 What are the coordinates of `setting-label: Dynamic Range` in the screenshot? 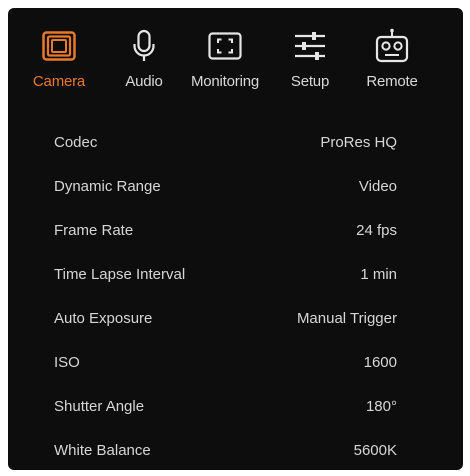 It's located at (107, 186).